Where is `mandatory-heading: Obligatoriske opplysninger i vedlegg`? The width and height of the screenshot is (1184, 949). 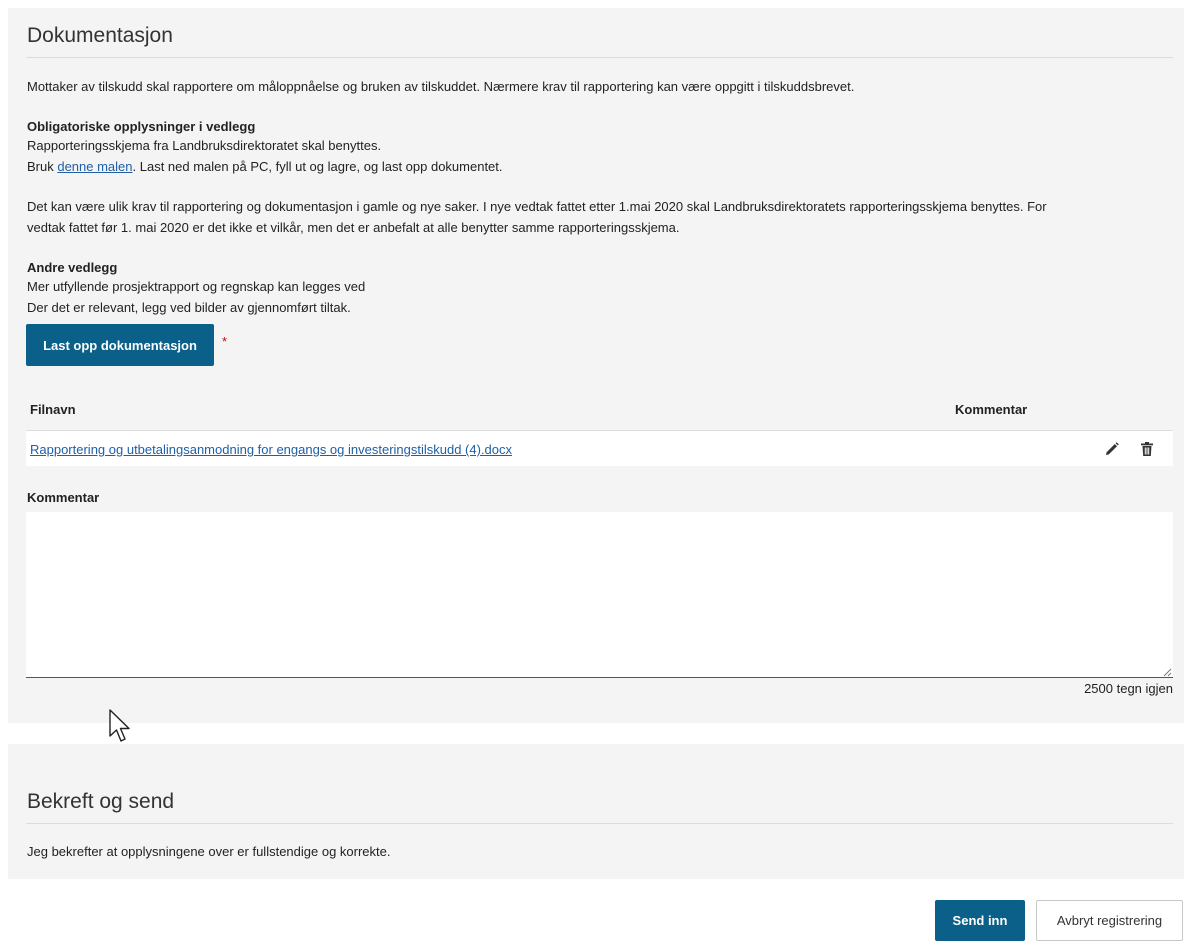 mandatory-heading: Obligatoriske opplysninger i vedlegg is located at coordinates (141, 126).